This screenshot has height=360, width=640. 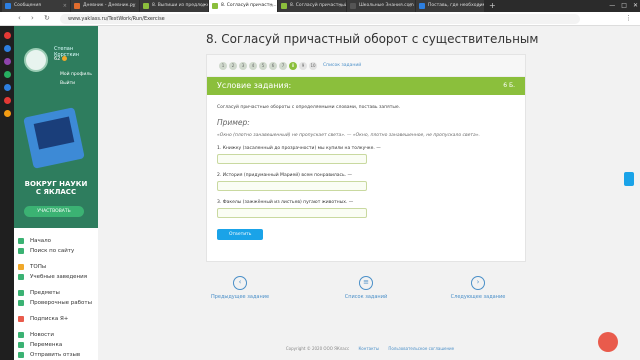 What do you see at coordinates (223, 65) in the screenshot?
I see `pager-item: 1` at bounding box center [223, 65].